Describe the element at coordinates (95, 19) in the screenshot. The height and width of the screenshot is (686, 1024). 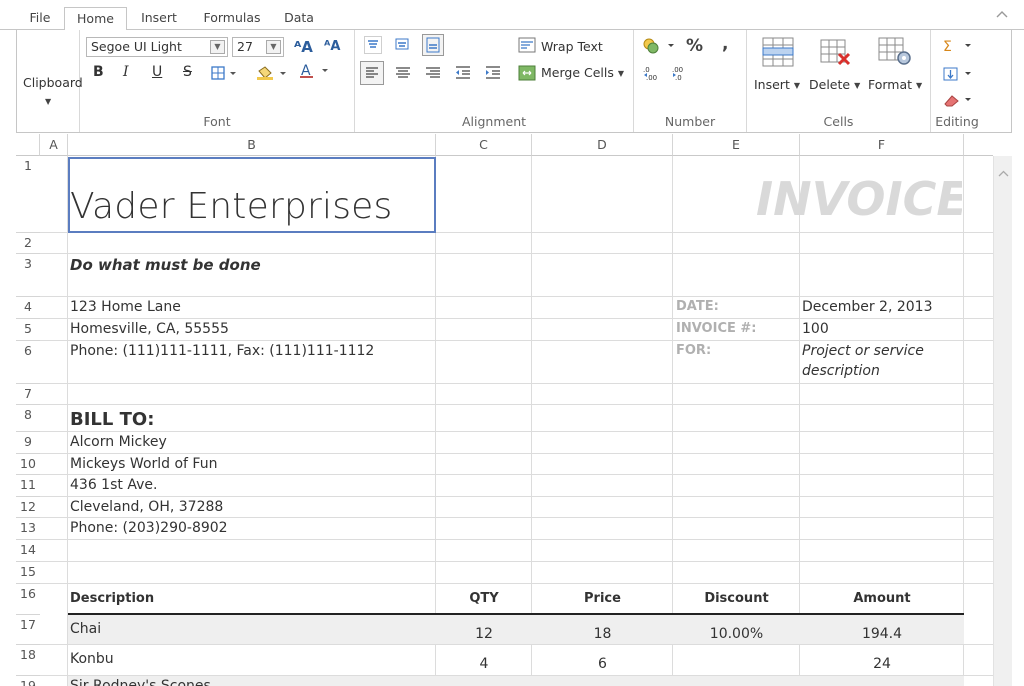
I see `tab-home: Home` at that location.